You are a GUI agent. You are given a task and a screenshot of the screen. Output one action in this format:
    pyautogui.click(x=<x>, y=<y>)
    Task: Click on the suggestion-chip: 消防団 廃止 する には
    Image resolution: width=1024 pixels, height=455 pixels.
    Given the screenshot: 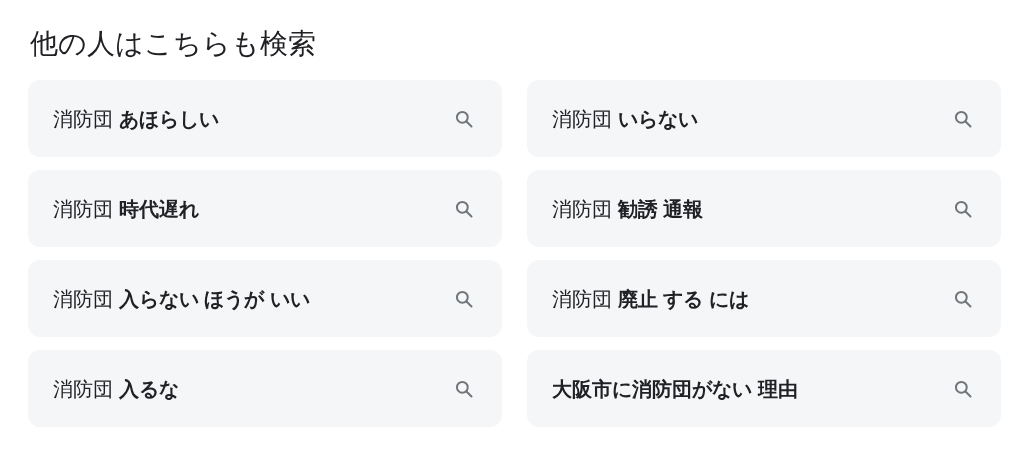 What is the action you would take?
    pyautogui.click(x=764, y=298)
    